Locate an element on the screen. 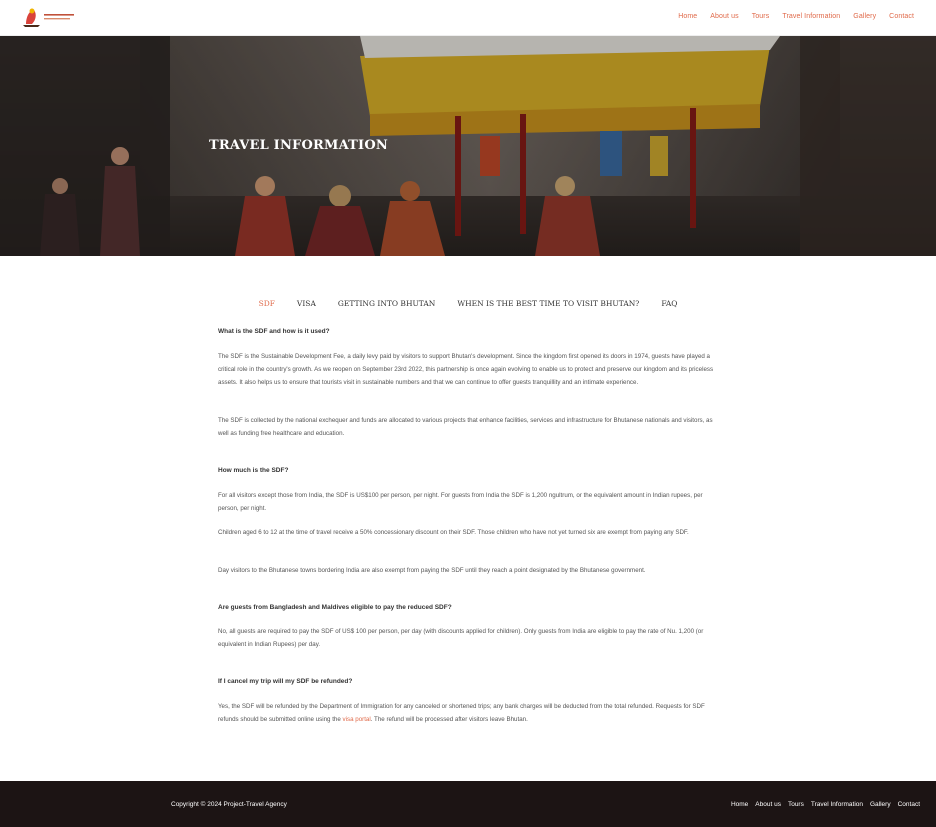 The height and width of the screenshot is (827, 936). nav-travel-information: Travel Information is located at coordinates (811, 16).